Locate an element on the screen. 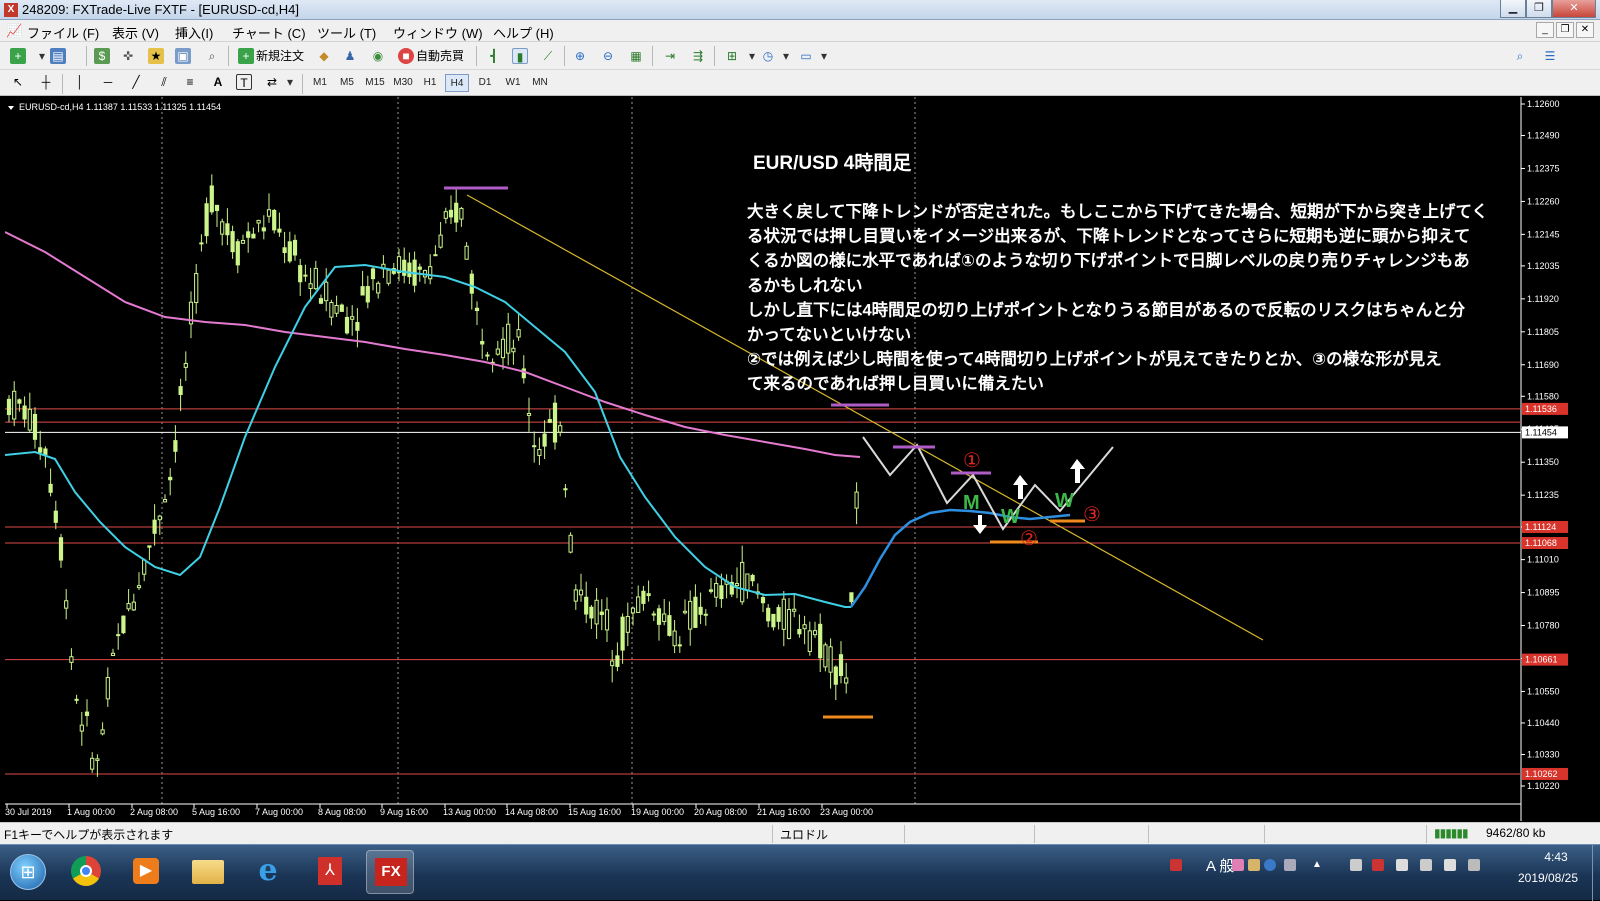 This screenshot has width=1600, height=901. zoom-in-icon: ⊕ is located at coordinates (580, 56).